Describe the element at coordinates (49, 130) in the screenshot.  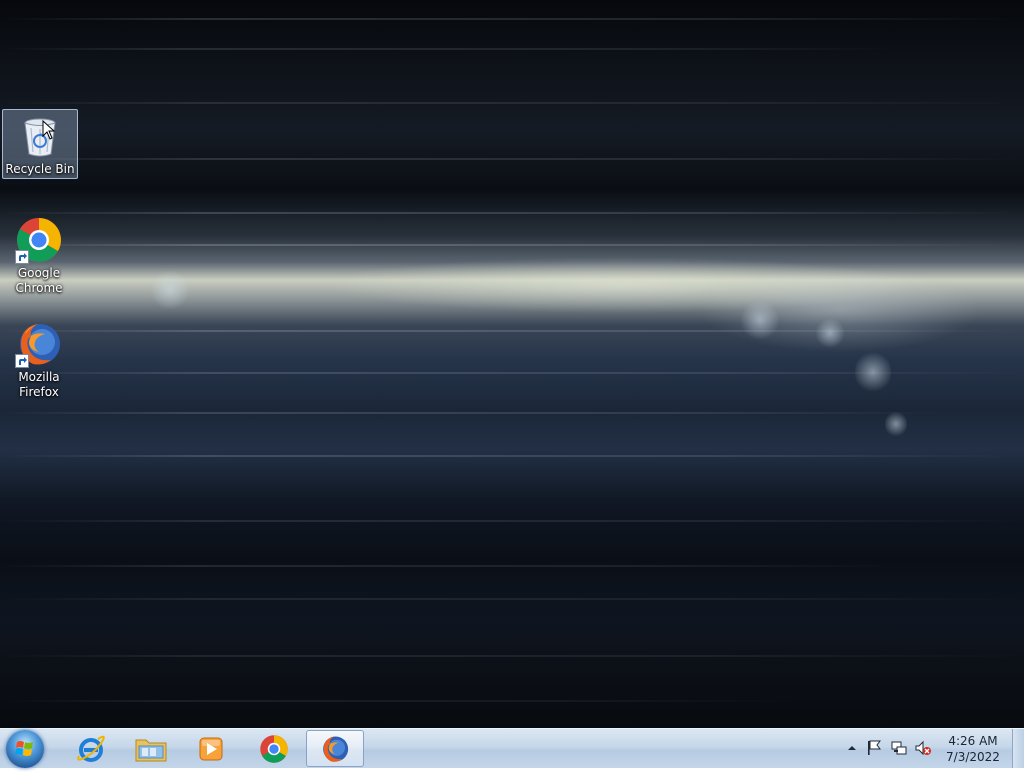
I see `mouse-cursor-icon` at that location.